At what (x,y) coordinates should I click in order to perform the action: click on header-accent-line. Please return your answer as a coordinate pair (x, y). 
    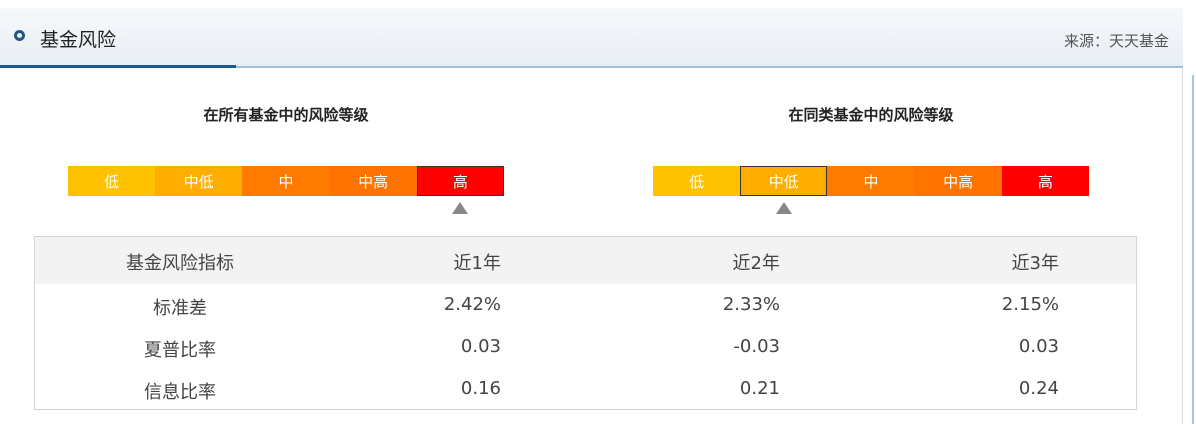
    Looking at the image, I should click on (118, 66).